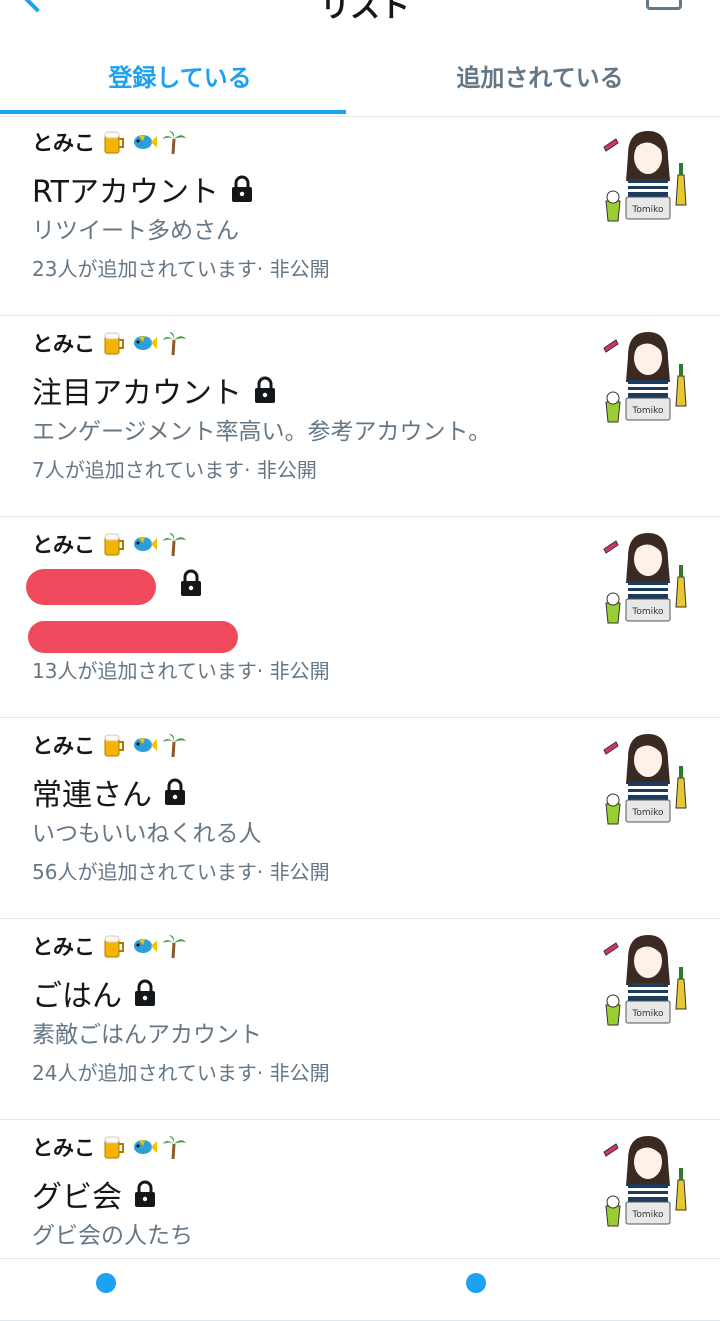  I want to click on list-member-count: 7人が追加されています· 非公開, so click(174, 470).